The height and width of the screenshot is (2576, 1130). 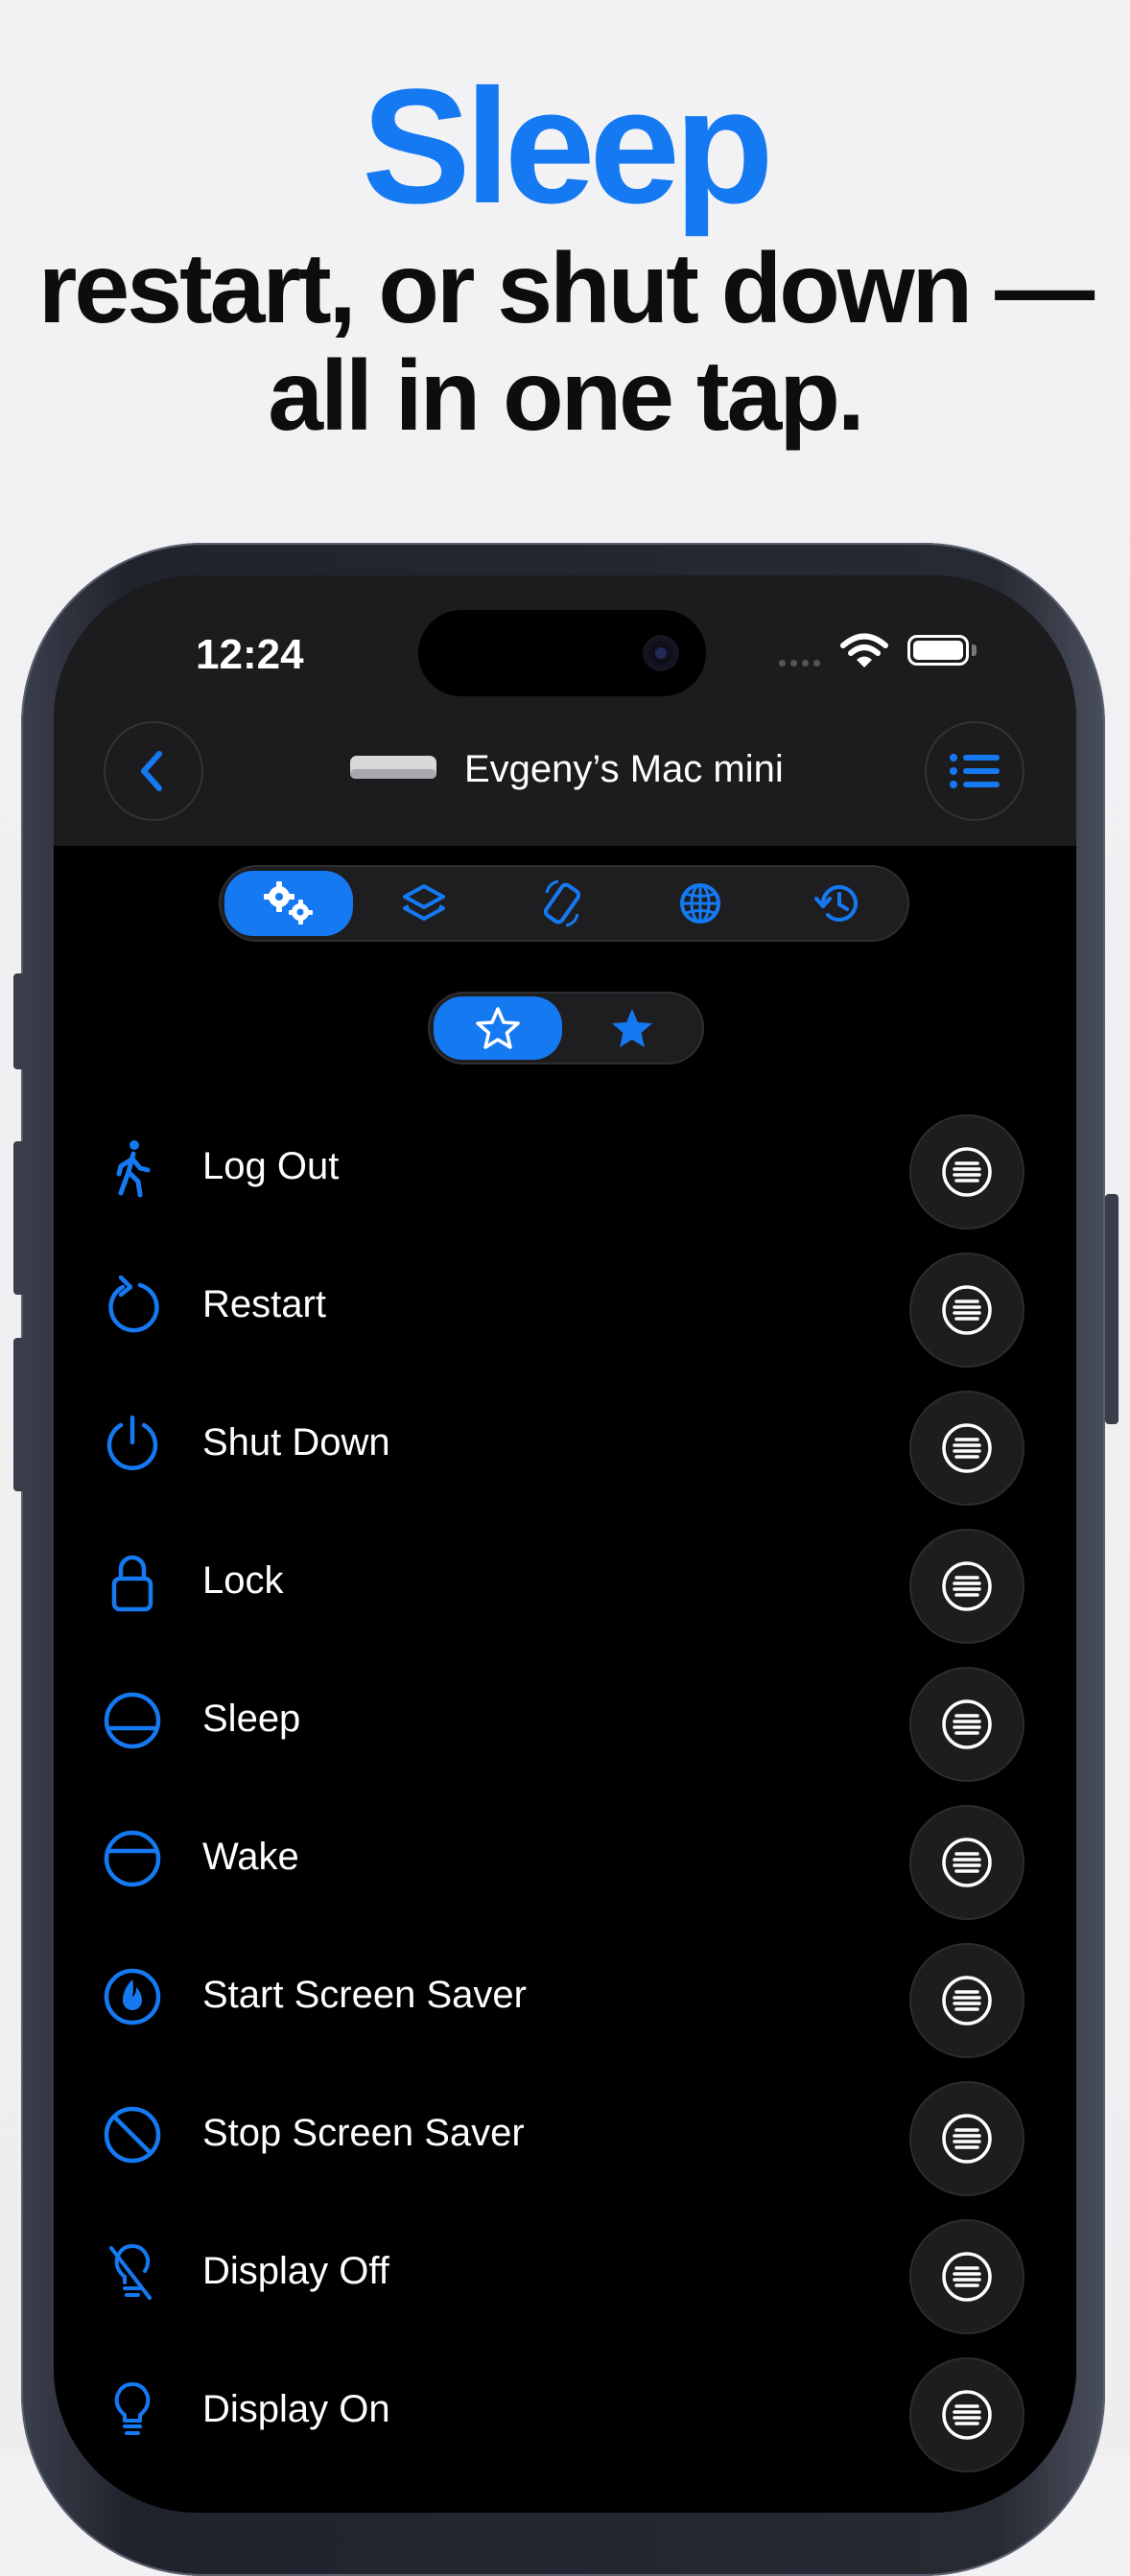 What do you see at coordinates (661, 653) in the screenshot?
I see `camera-icon` at bounding box center [661, 653].